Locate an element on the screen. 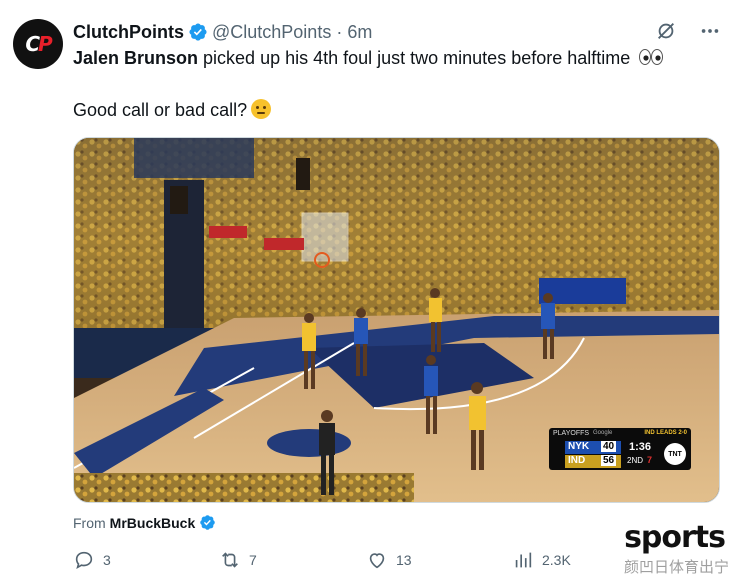 This screenshot has width=739, height=583. post-text-line2: Good call or bad call? is located at coordinates (172, 110).